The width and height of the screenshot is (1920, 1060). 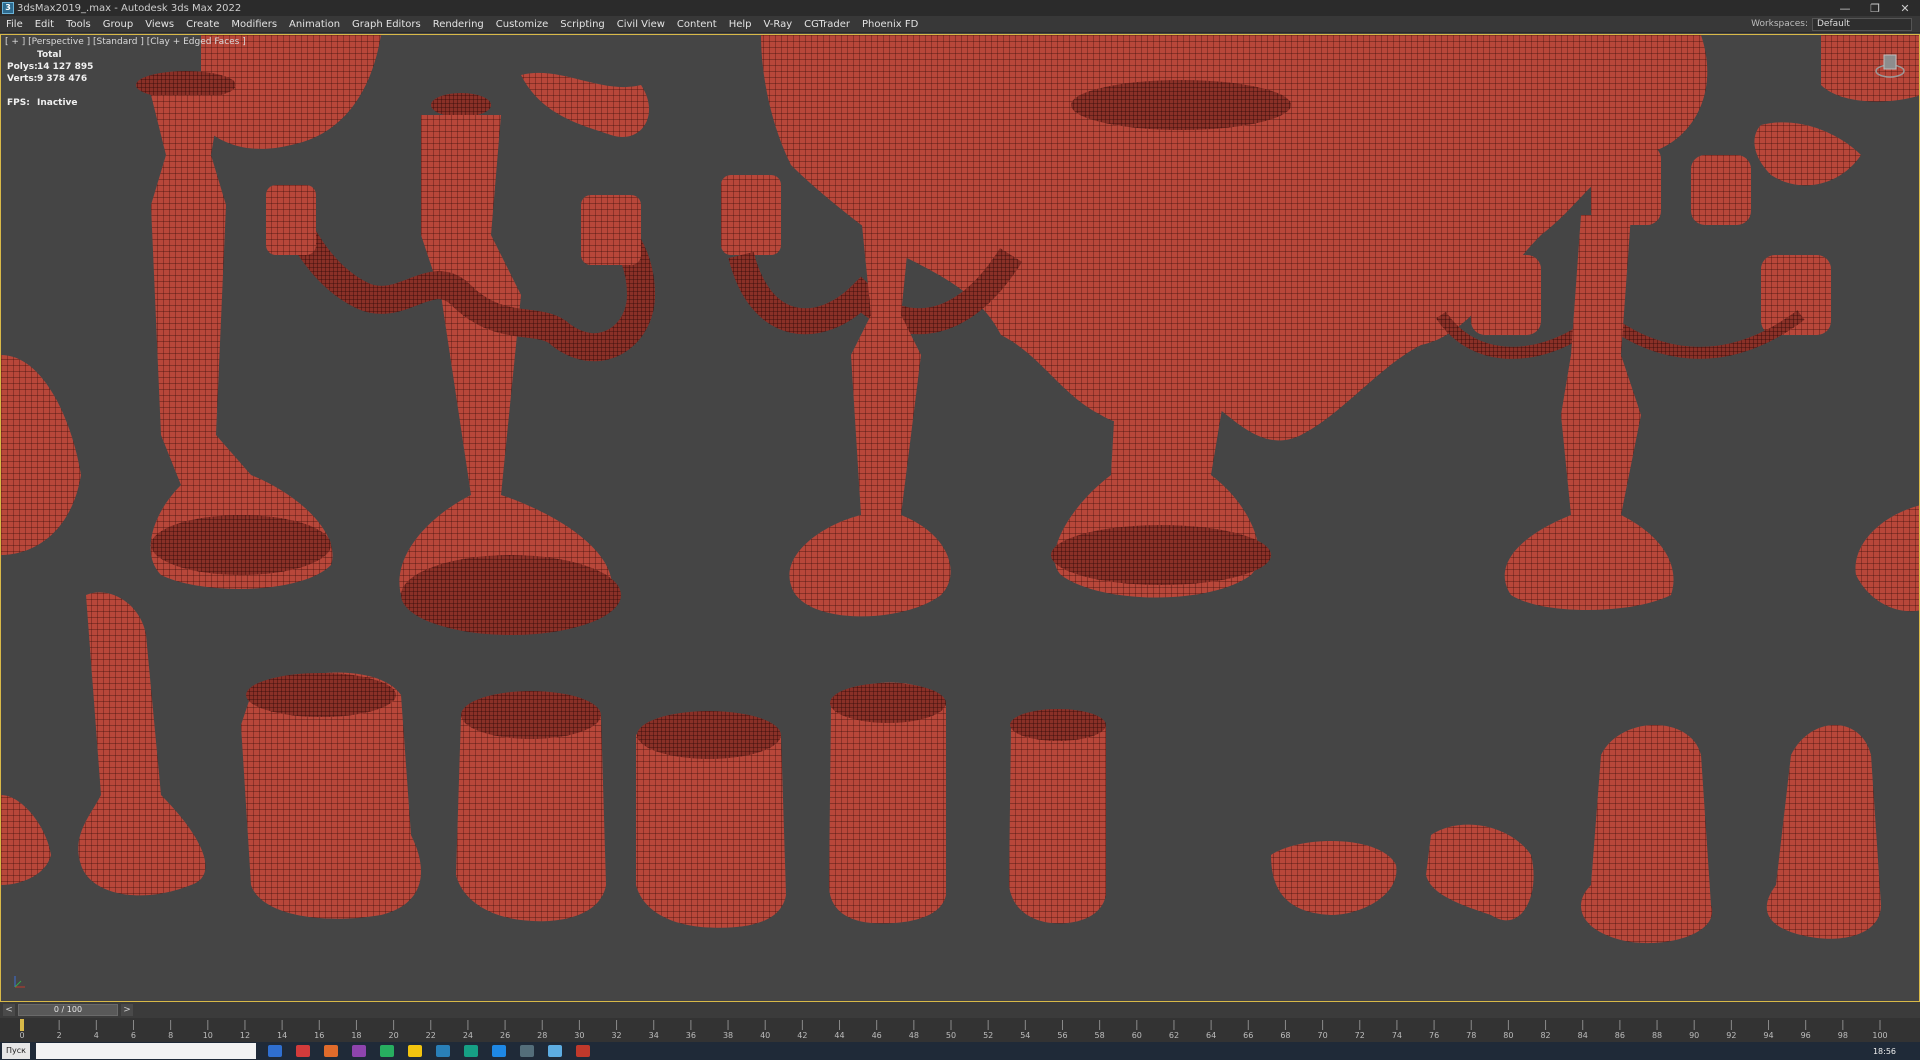 I want to click on track-tick-label: 20, so click(x=393, y=1035).